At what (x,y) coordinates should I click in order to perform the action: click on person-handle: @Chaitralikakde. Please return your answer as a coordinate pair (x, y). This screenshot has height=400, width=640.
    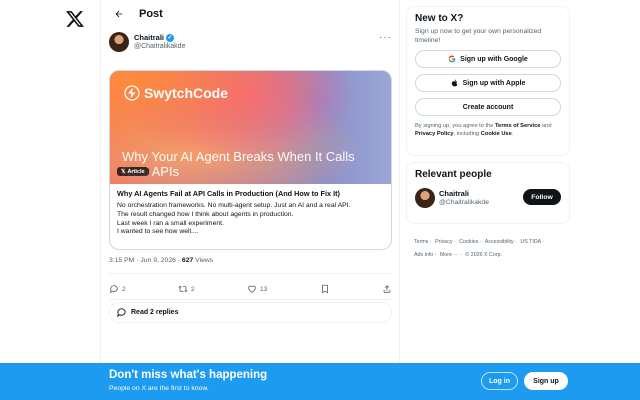
    Looking at the image, I should click on (464, 202).